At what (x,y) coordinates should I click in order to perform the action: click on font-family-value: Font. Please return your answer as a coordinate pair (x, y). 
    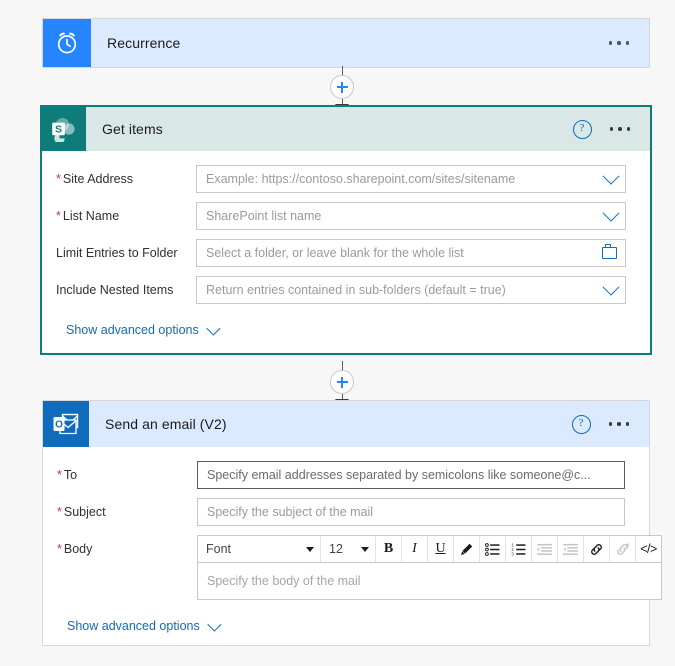
    Looking at the image, I should click on (219, 549).